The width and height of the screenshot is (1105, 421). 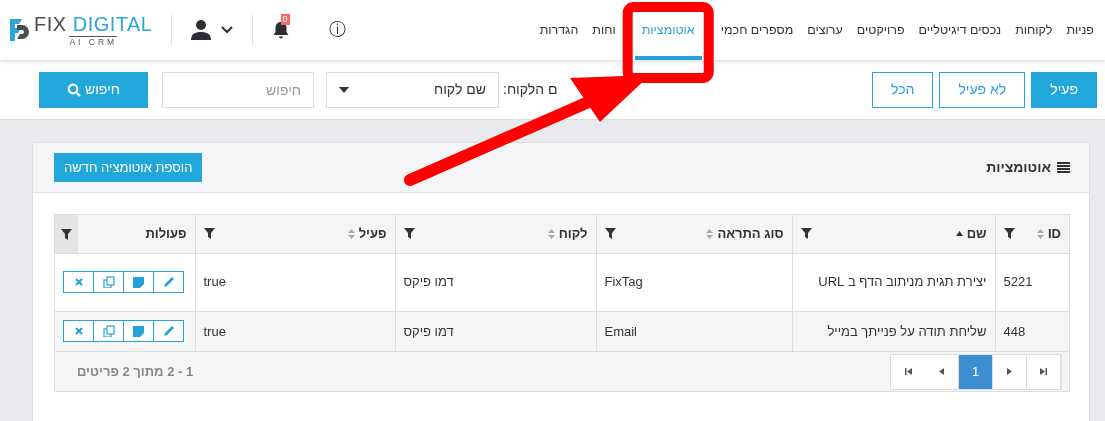 What do you see at coordinates (1034, 30) in the screenshot?
I see `nav-tab: לקוחות` at bounding box center [1034, 30].